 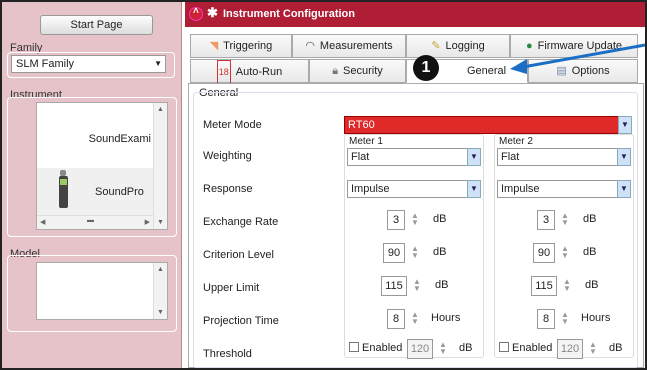 What do you see at coordinates (335, 71) in the screenshot?
I see `lock-icon: 🔒︎` at bounding box center [335, 71].